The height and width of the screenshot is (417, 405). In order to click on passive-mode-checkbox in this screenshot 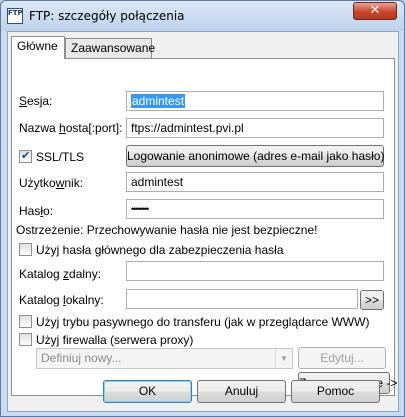, I will do `click(25, 321)`.